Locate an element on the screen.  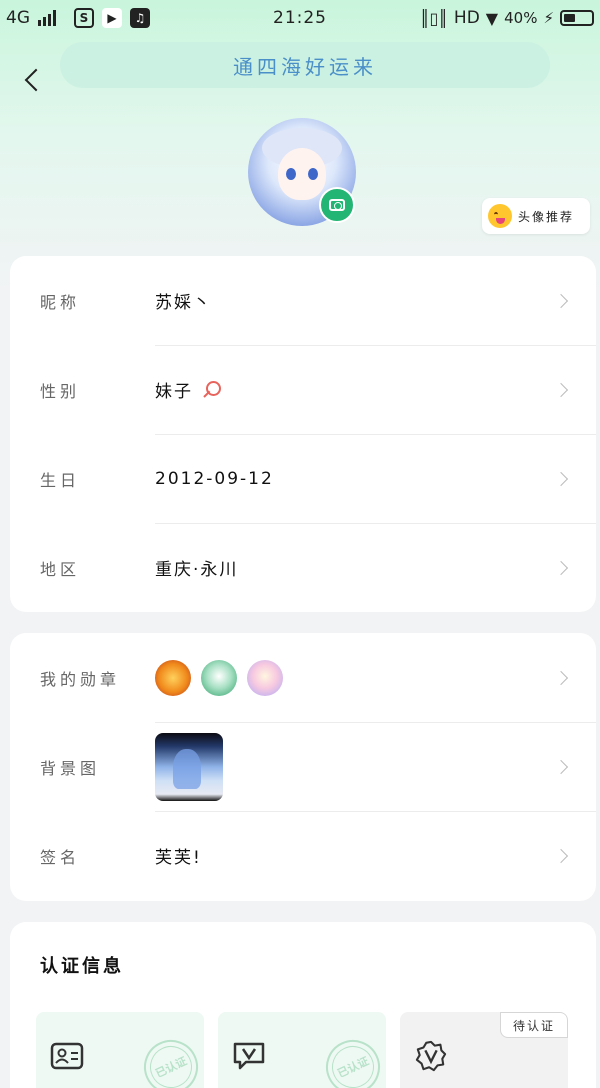
signature-value: 芙芙! is located at coordinates (178, 855).